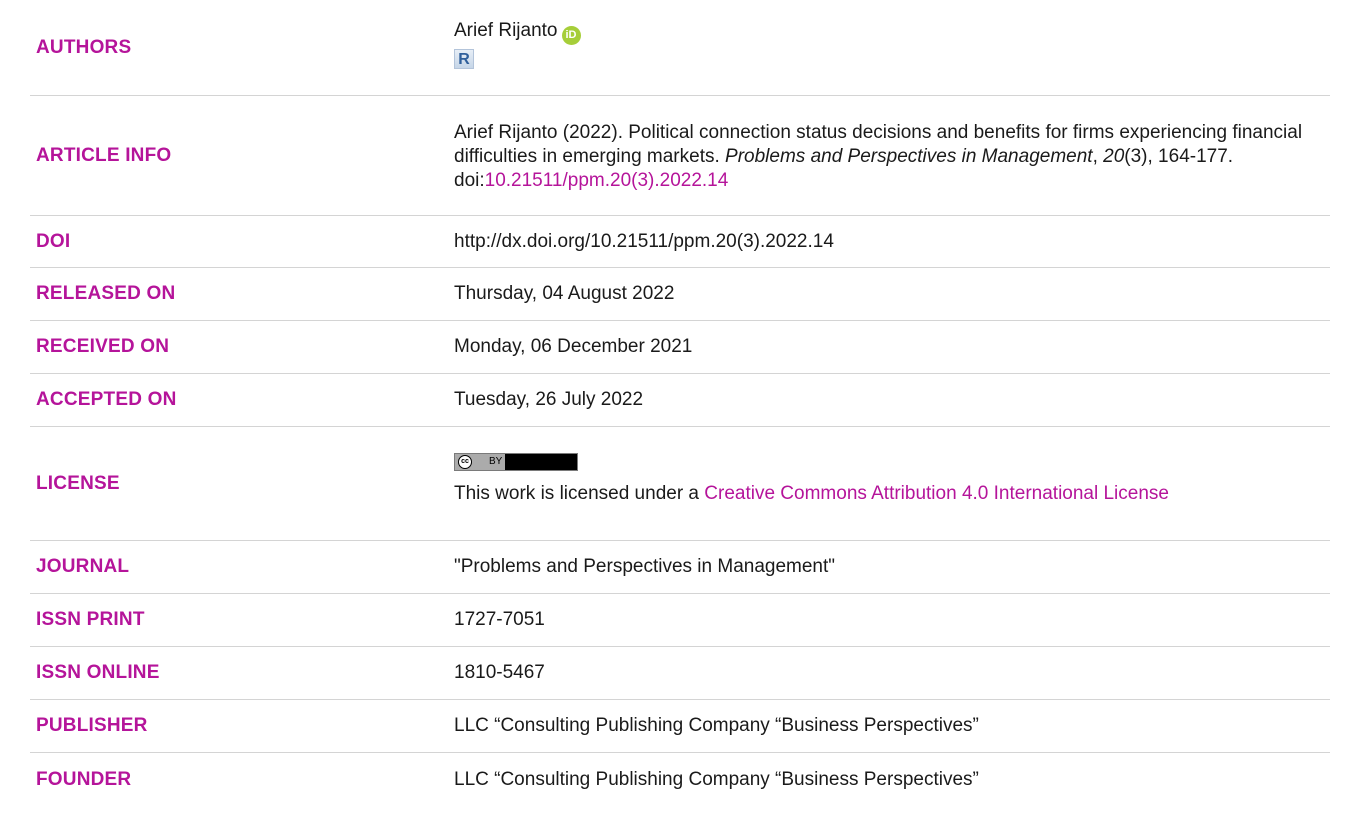  Describe the element at coordinates (104, 155) in the screenshot. I see `article-info-label: ARTICLE INFO` at that location.